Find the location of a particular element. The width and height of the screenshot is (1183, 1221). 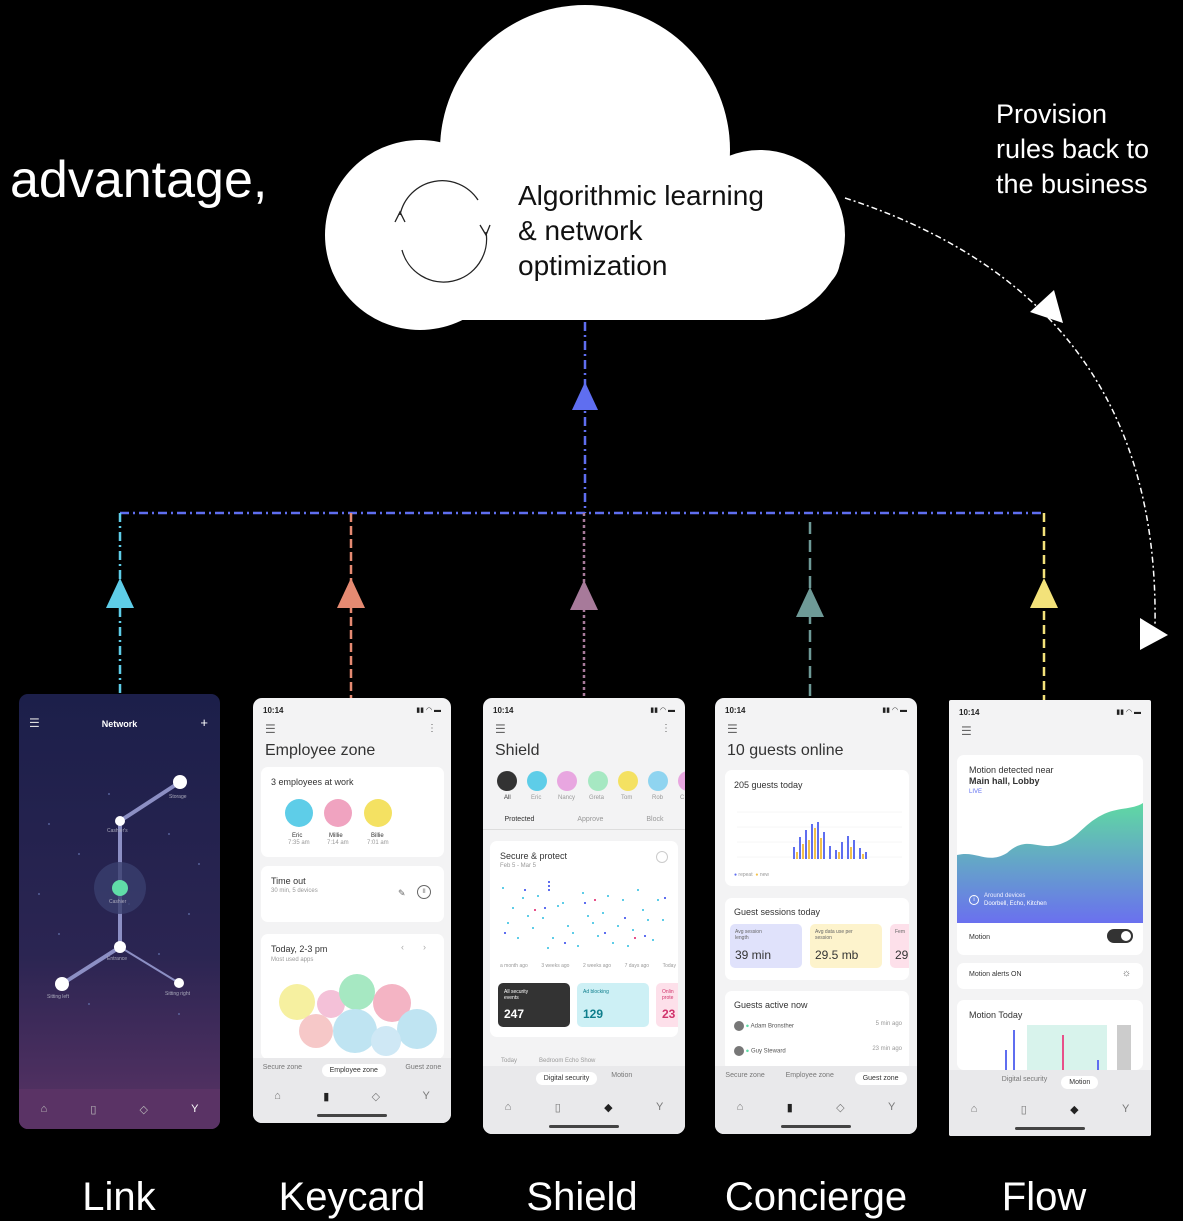

play-icon is located at coordinates (662, 857).